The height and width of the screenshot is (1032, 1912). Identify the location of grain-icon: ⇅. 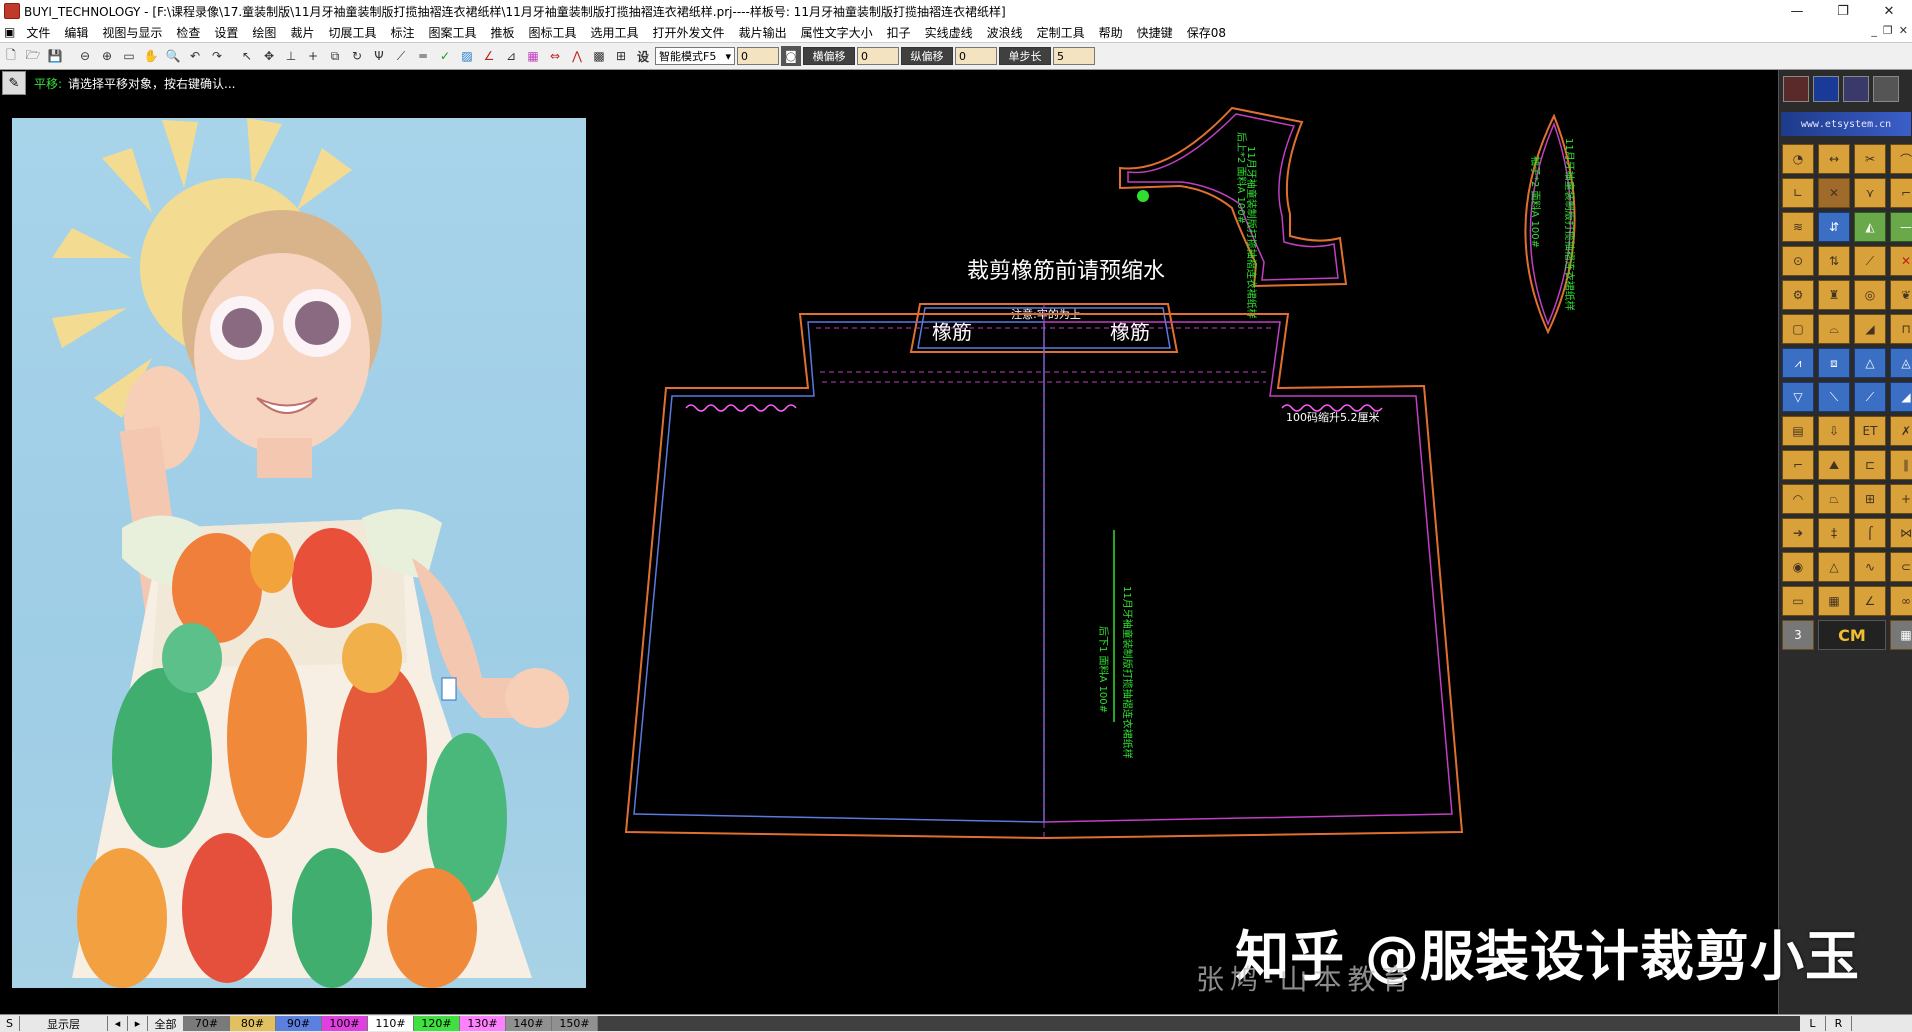
(1834, 261).